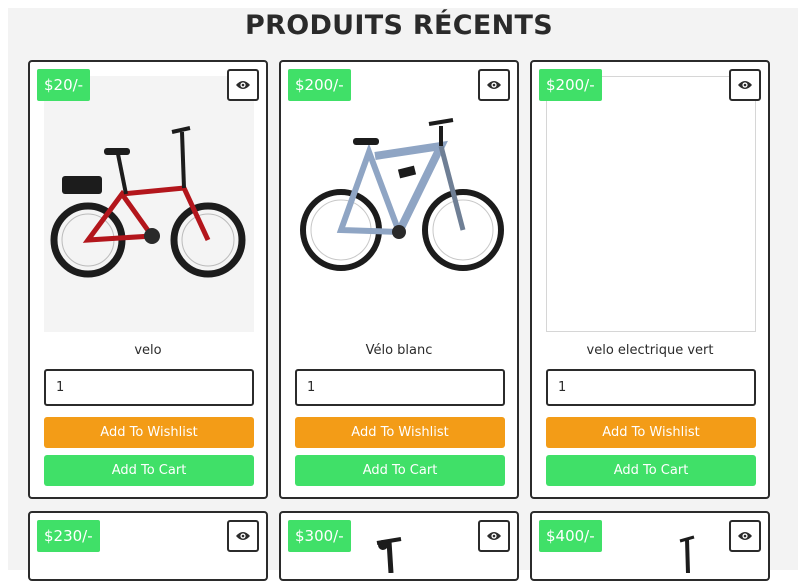 This screenshot has height=581, width=798. I want to click on product-image-placeholder, so click(651, 204).